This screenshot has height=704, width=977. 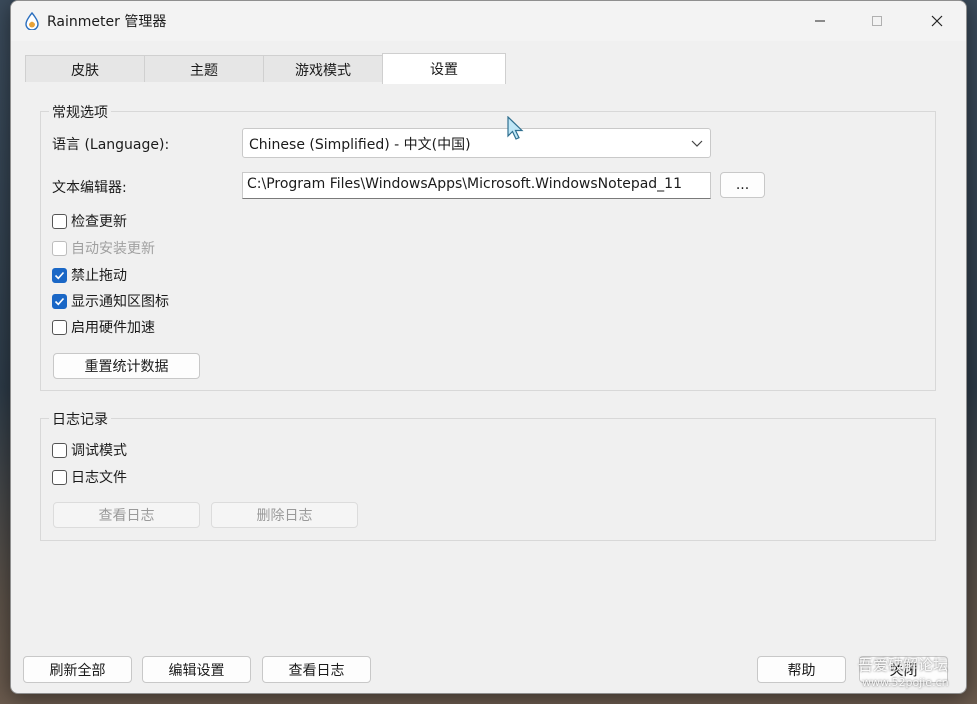 I want to click on disable-dragging-label: 禁止拖动, so click(x=99, y=276).